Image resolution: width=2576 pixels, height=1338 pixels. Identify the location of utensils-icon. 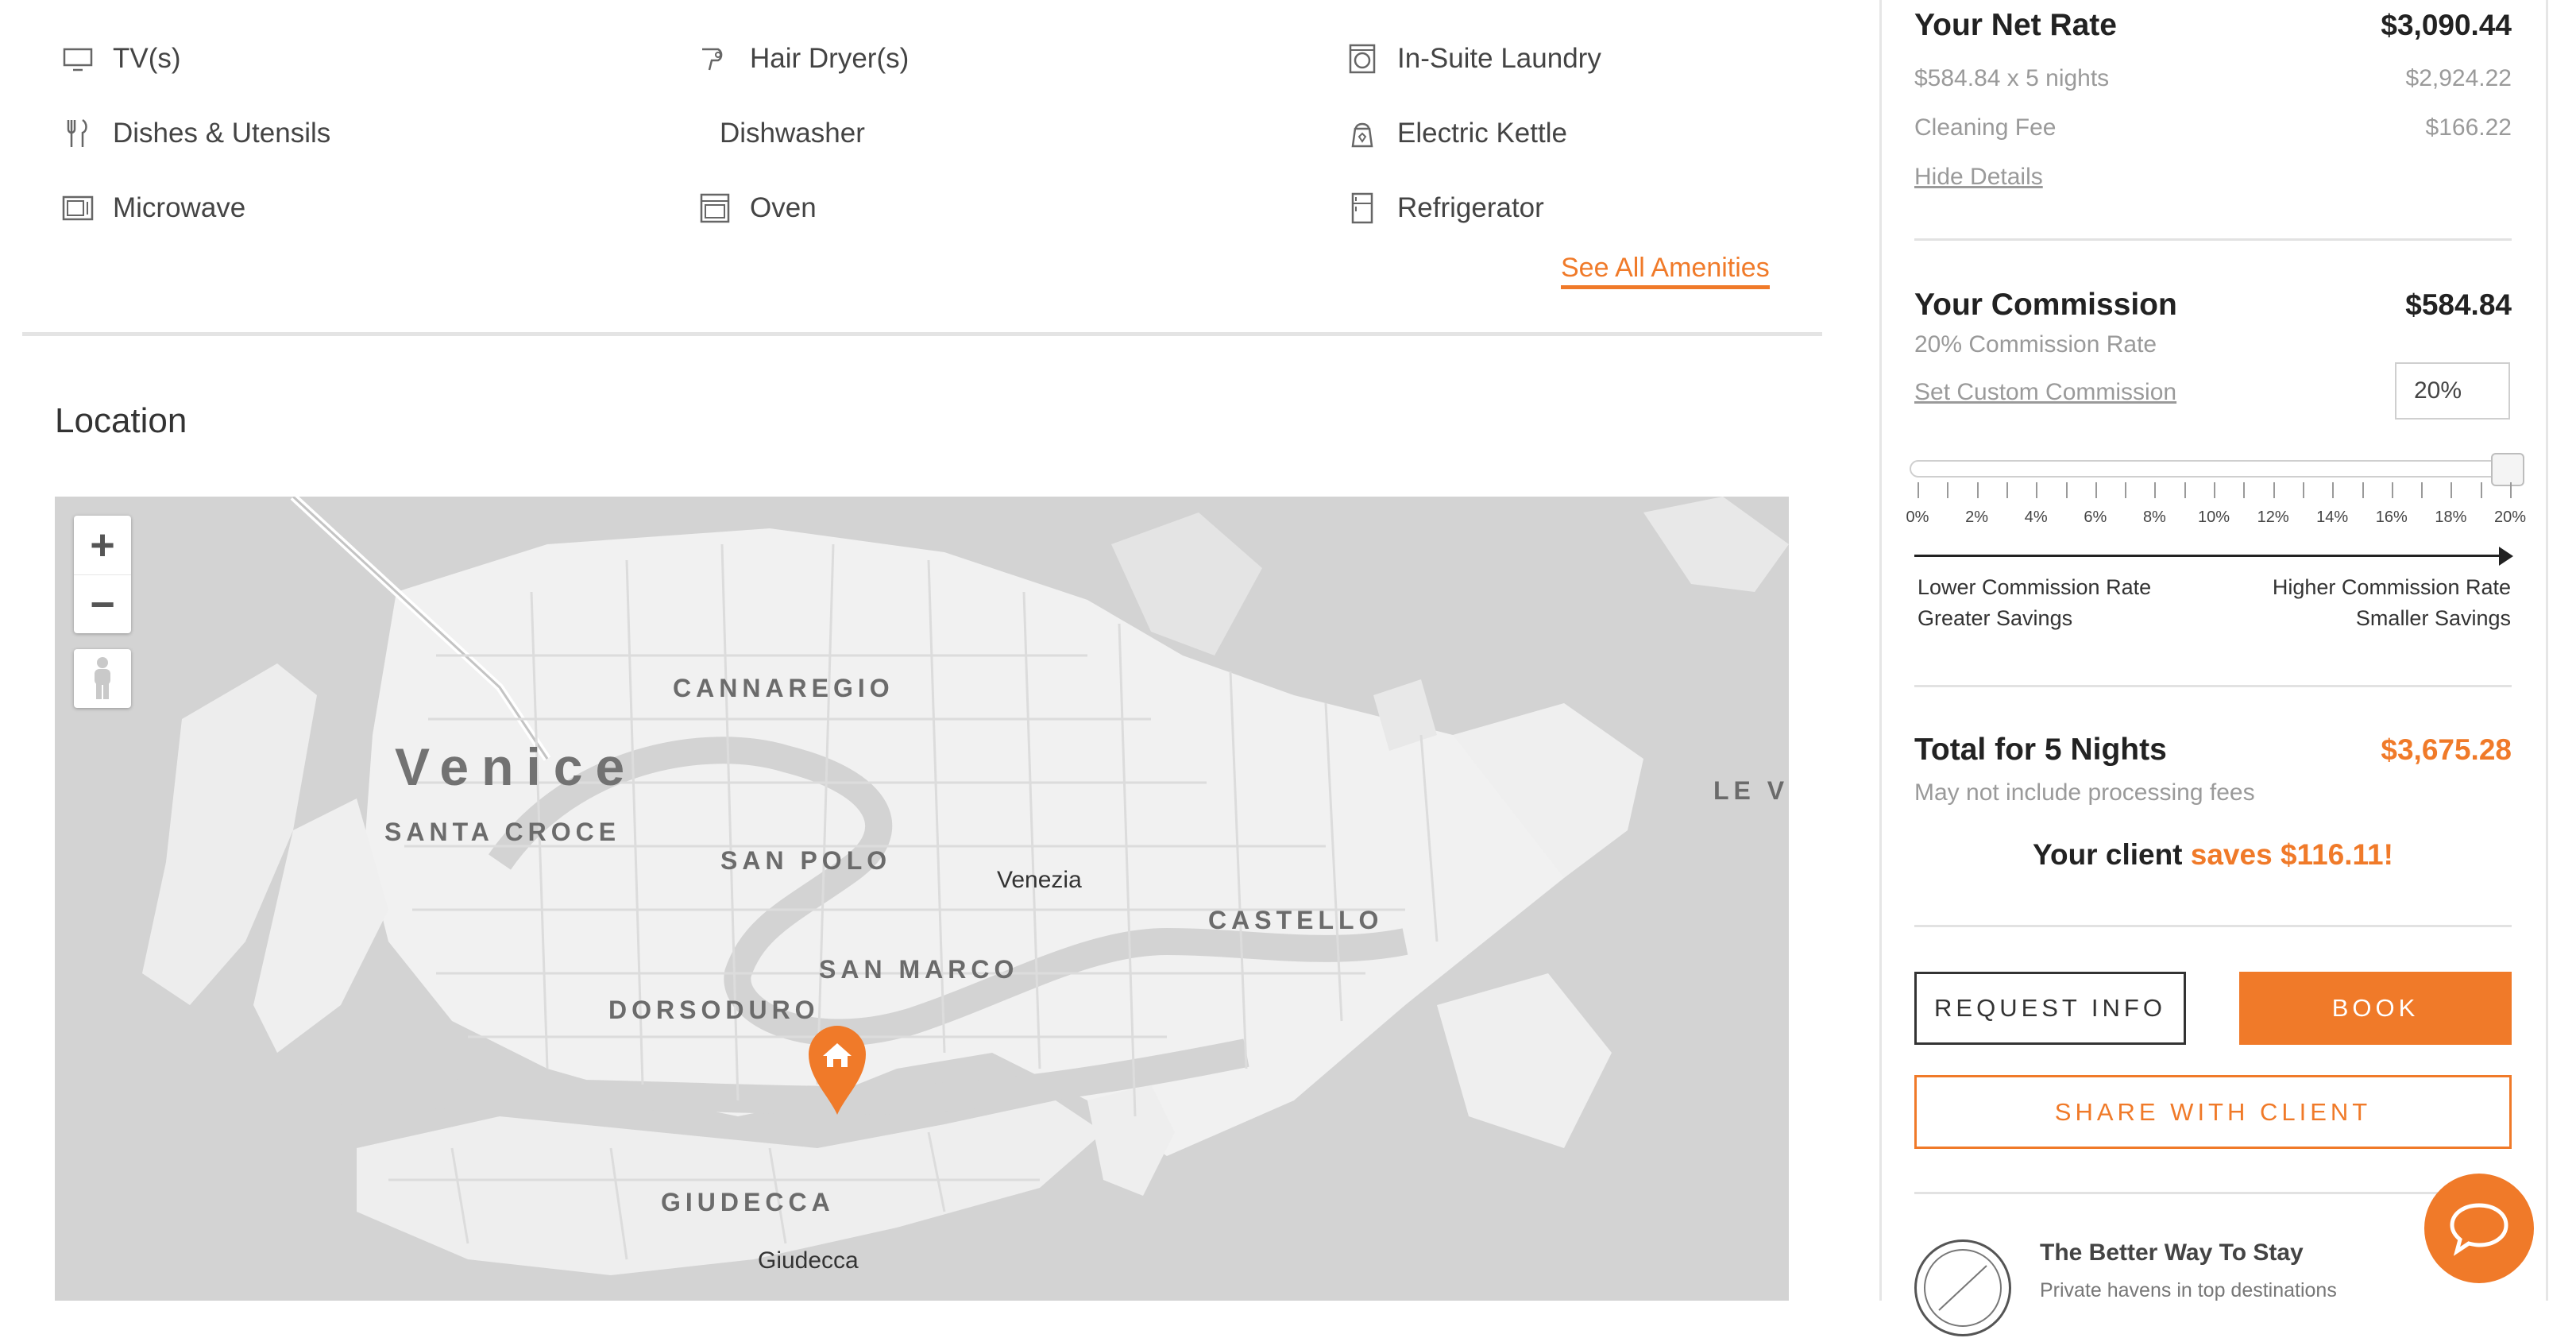
(78, 133).